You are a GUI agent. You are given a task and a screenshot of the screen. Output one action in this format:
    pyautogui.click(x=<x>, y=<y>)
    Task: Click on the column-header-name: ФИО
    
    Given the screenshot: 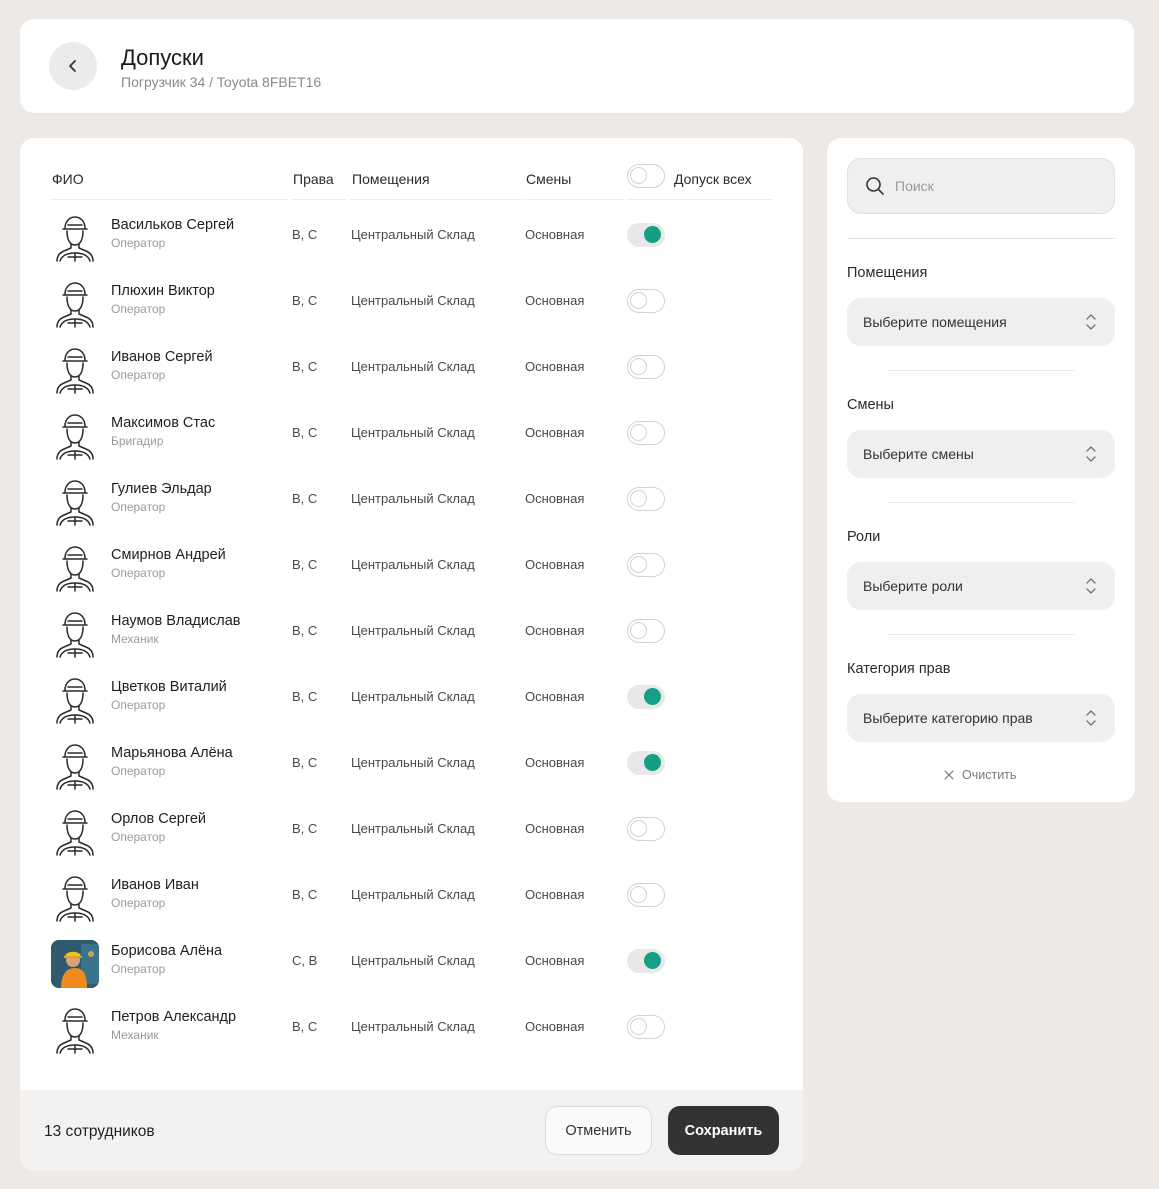 What is the action you would take?
    pyautogui.click(x=68, y=179)
    